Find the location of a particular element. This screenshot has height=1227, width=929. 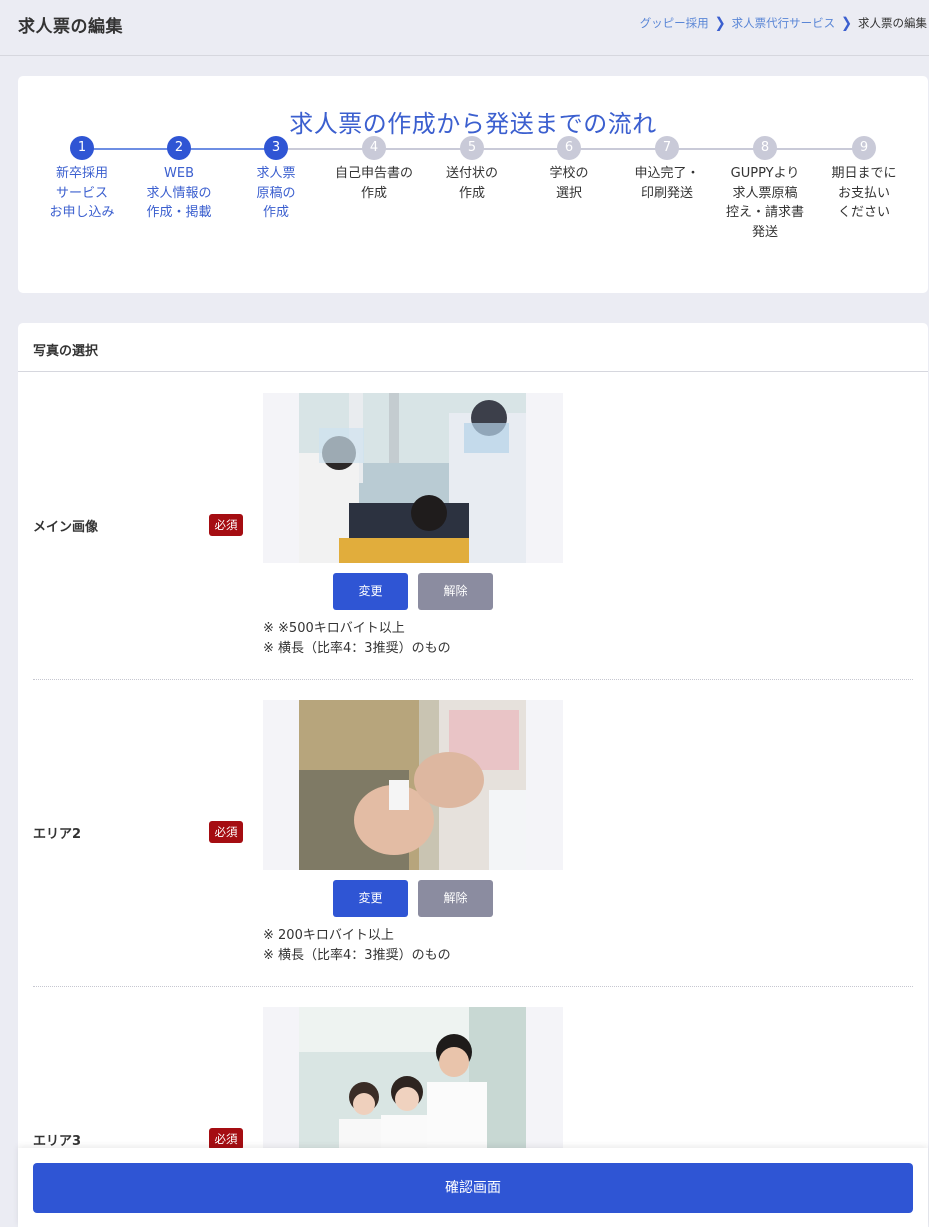

step-number: 6 is located at coordinates (569, 148).